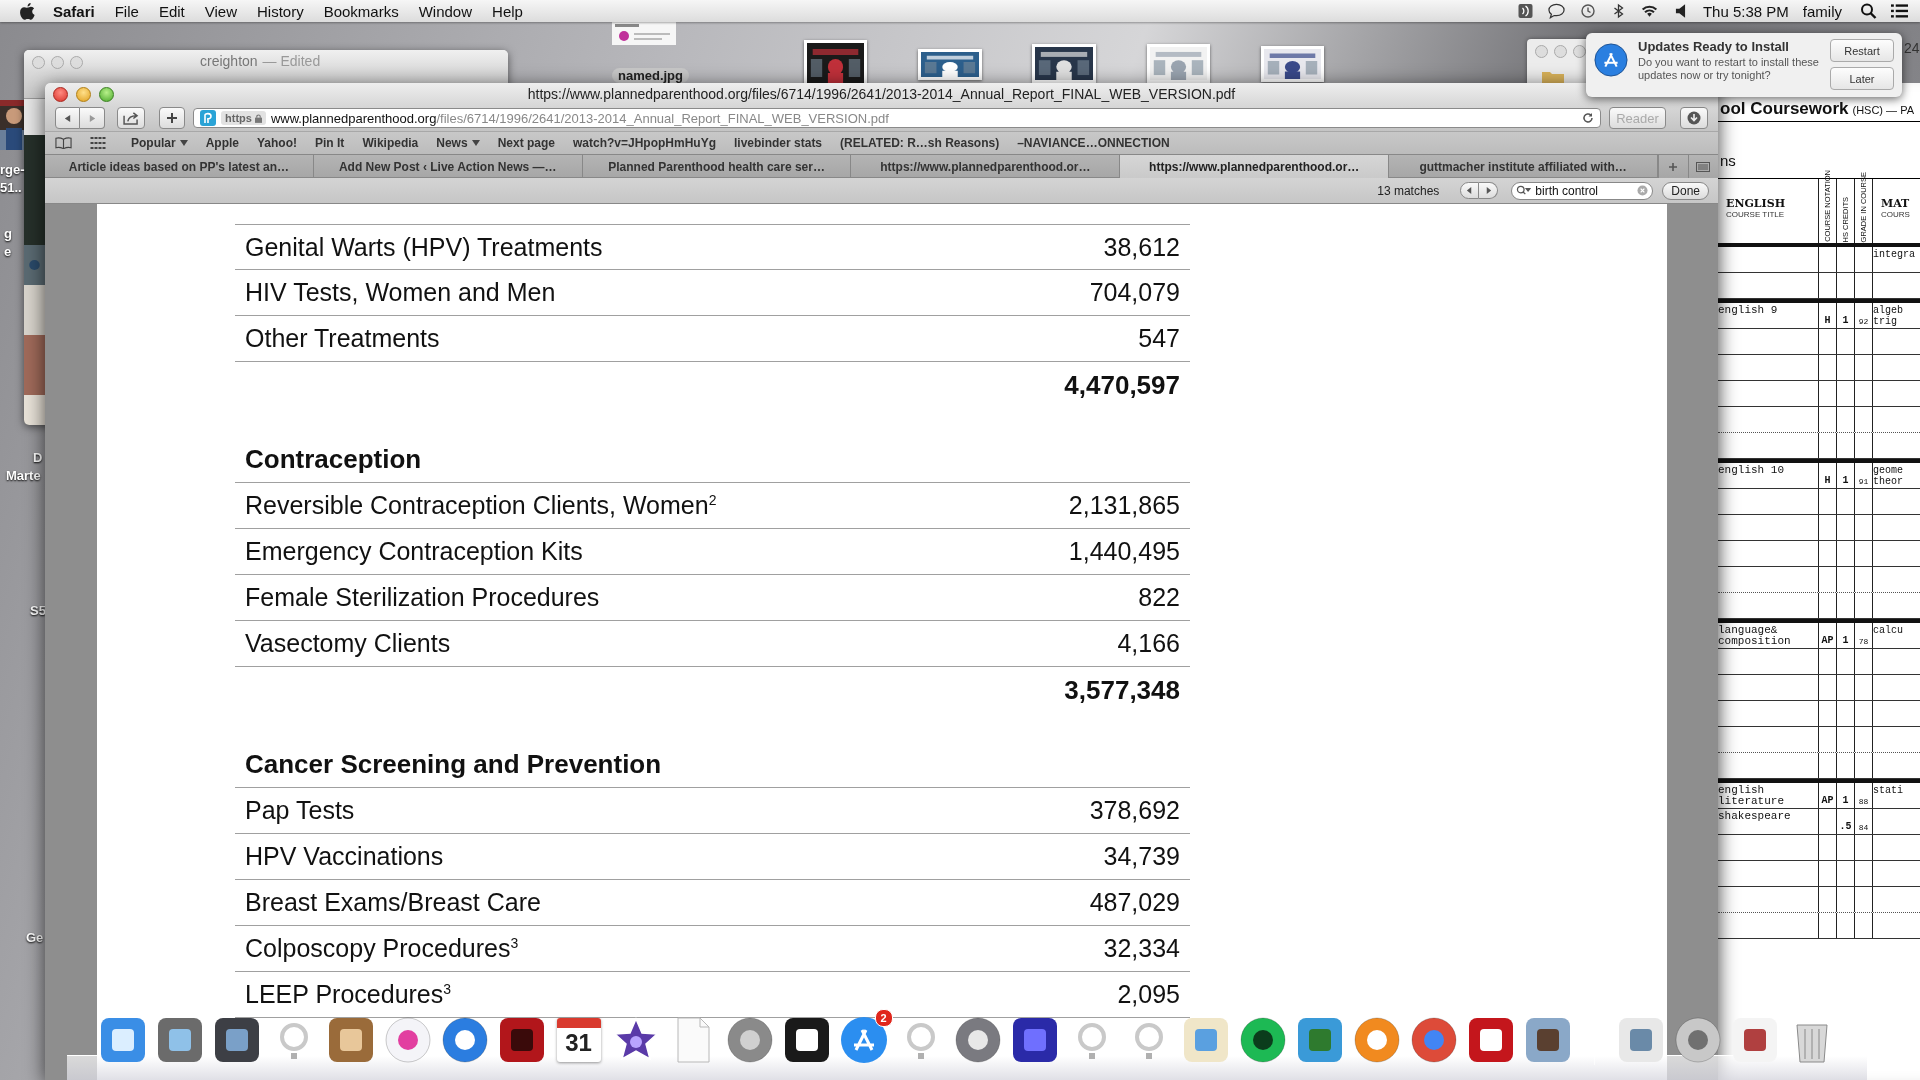 The image size is (1920, 1080). Describe the element at coordinates (1134, 810) in the screenshot. I see `table-cell: 378,692` at that location.